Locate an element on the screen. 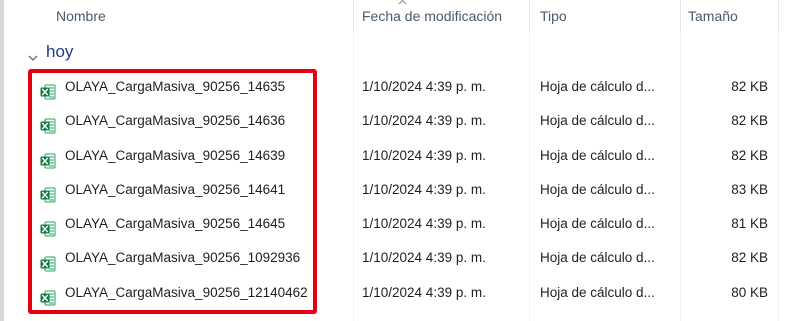 Image resolution: width=800 pixels, height=321 pixels. file-name-cell: OLAYA_CargaMasiva_90256_14635 is located at coordinates (162, 87).